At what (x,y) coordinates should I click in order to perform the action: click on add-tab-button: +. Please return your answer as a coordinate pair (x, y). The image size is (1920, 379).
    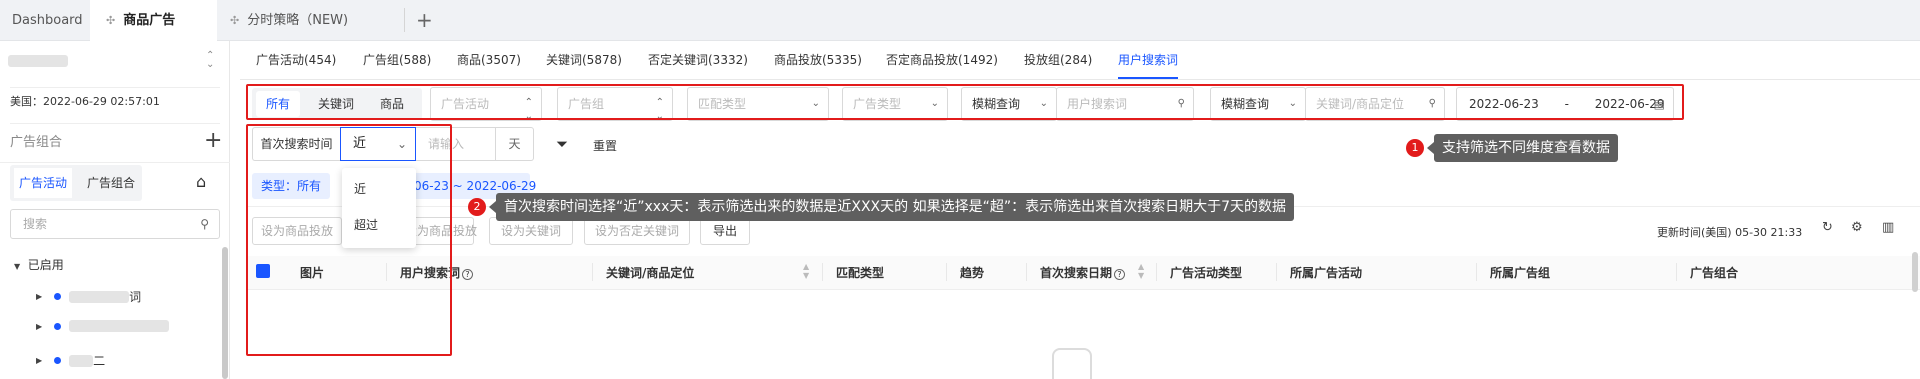
    Looking at the image, I should click on (424, 20).